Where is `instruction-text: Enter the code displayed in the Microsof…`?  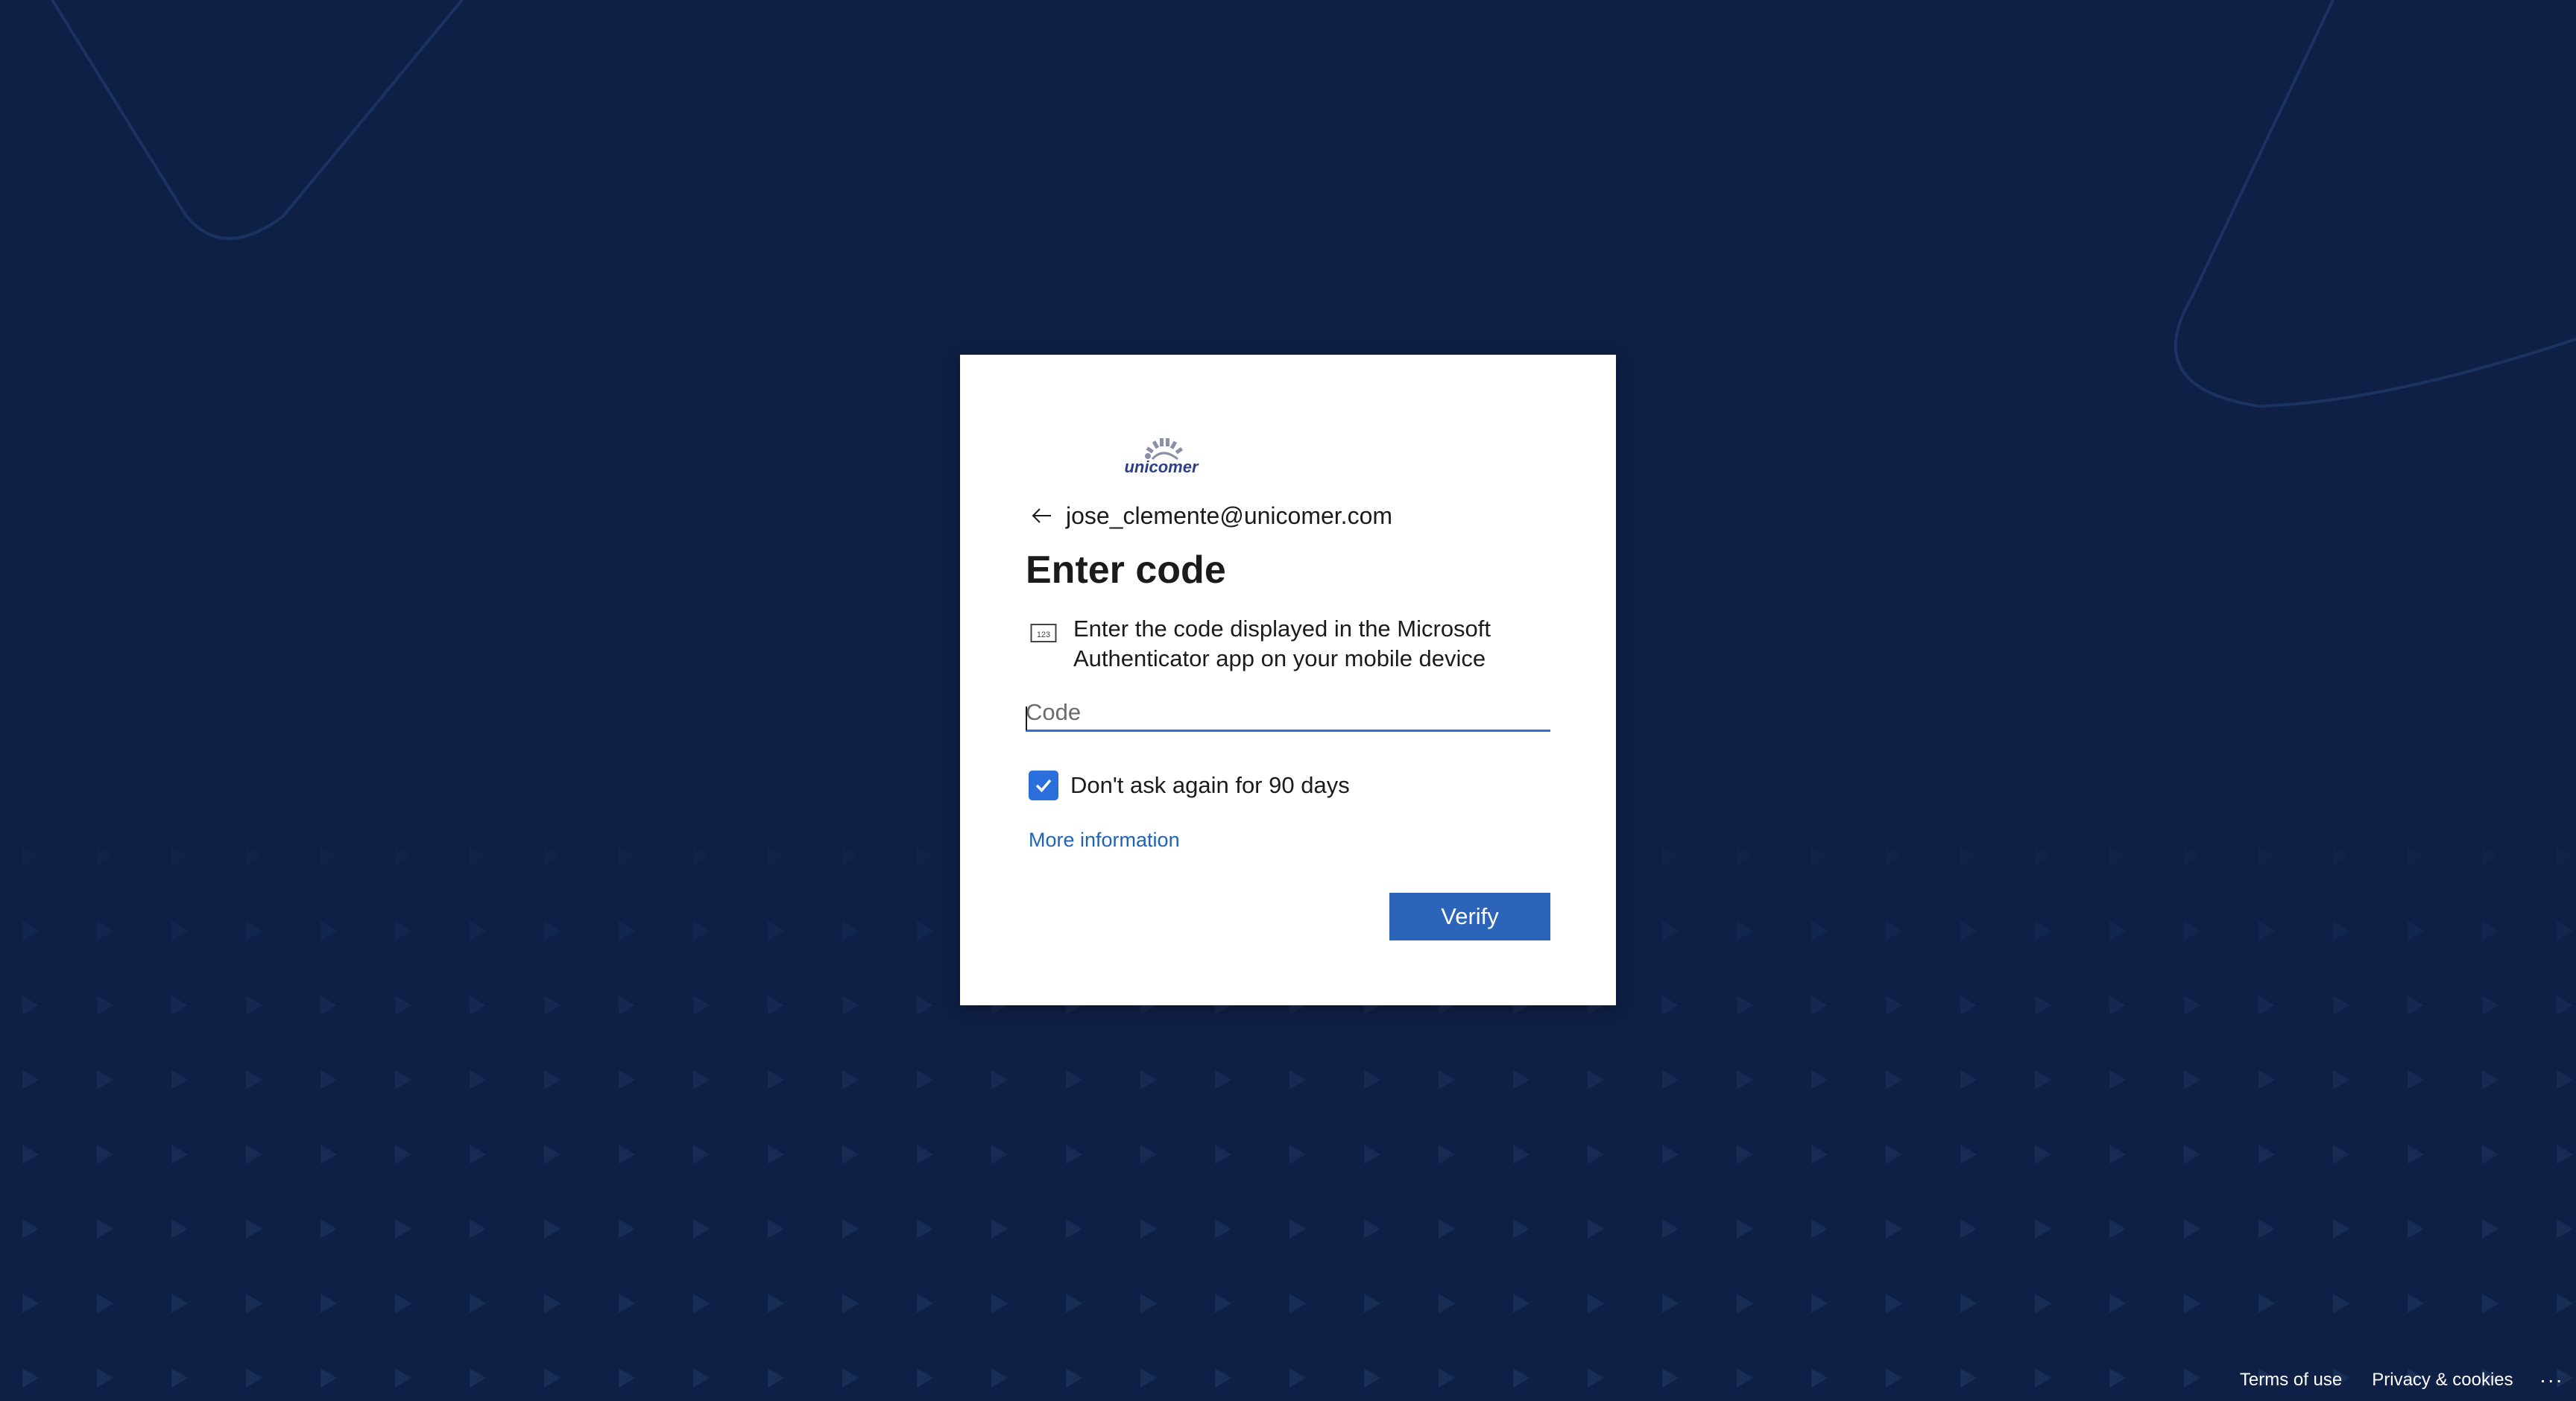 instruction-text: Enter the code displayed in the Microsof… is located at coordinates (1282, 643).